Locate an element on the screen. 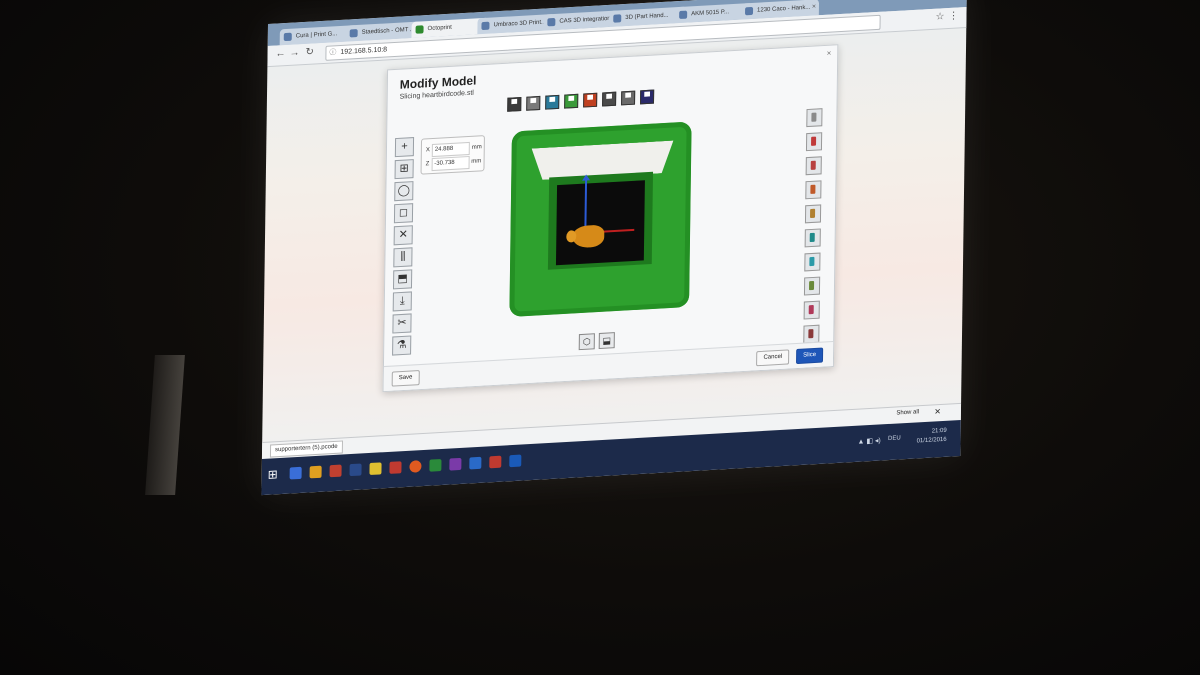 This screenshot has width=1200, height=675. window-controls: – ❐ ✕ is located at coordinates (933, 0).